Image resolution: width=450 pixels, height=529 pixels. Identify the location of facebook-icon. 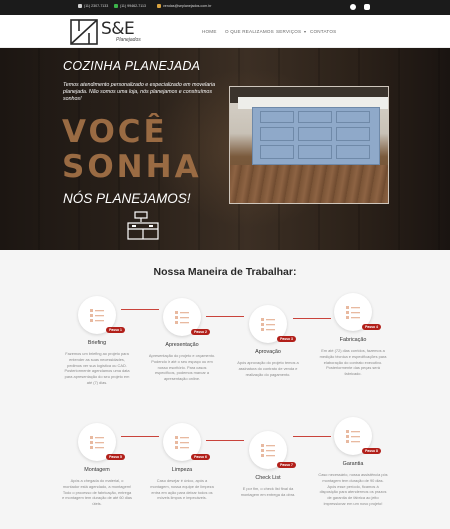
(353, 7).